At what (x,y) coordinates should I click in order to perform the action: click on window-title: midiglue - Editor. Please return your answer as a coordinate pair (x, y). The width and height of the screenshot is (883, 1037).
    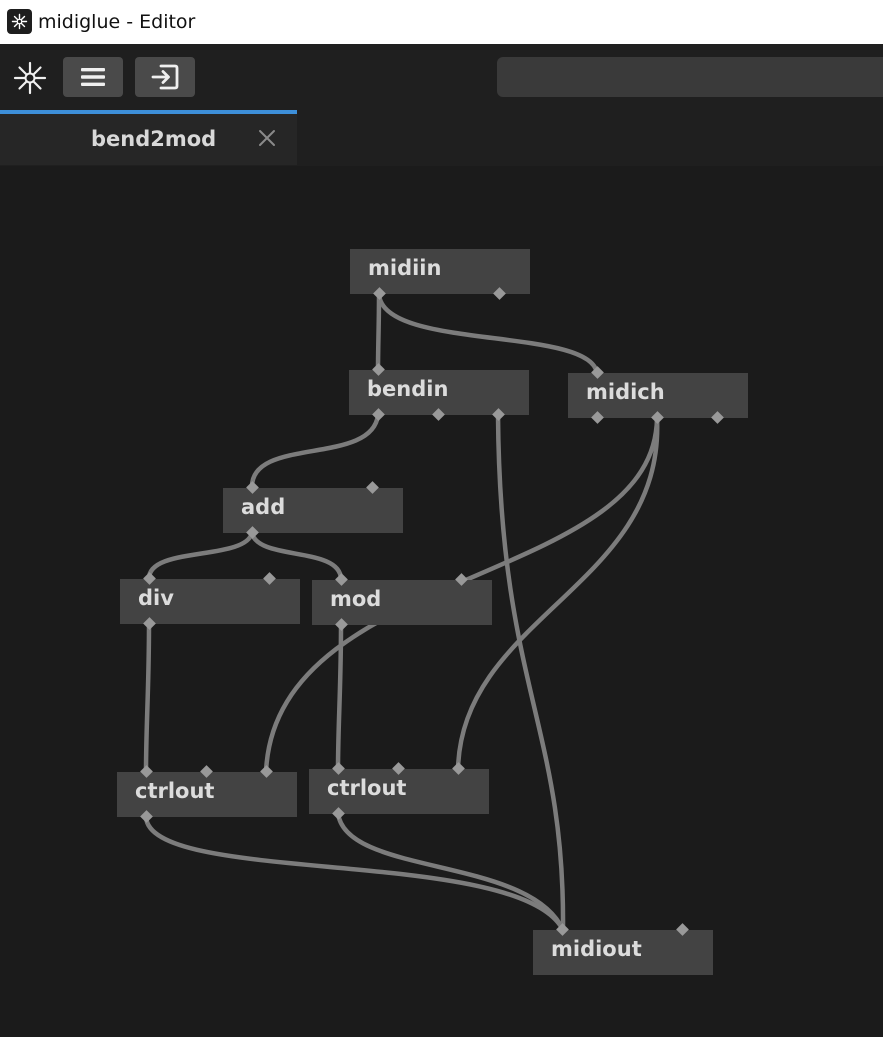
    Looking at the image, I should click on (117, 22).